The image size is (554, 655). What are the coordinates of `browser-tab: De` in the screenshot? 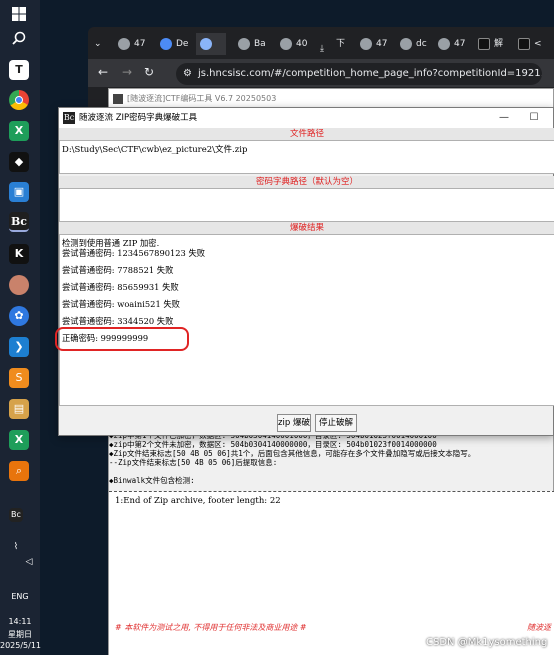 It's located at (174, 44).